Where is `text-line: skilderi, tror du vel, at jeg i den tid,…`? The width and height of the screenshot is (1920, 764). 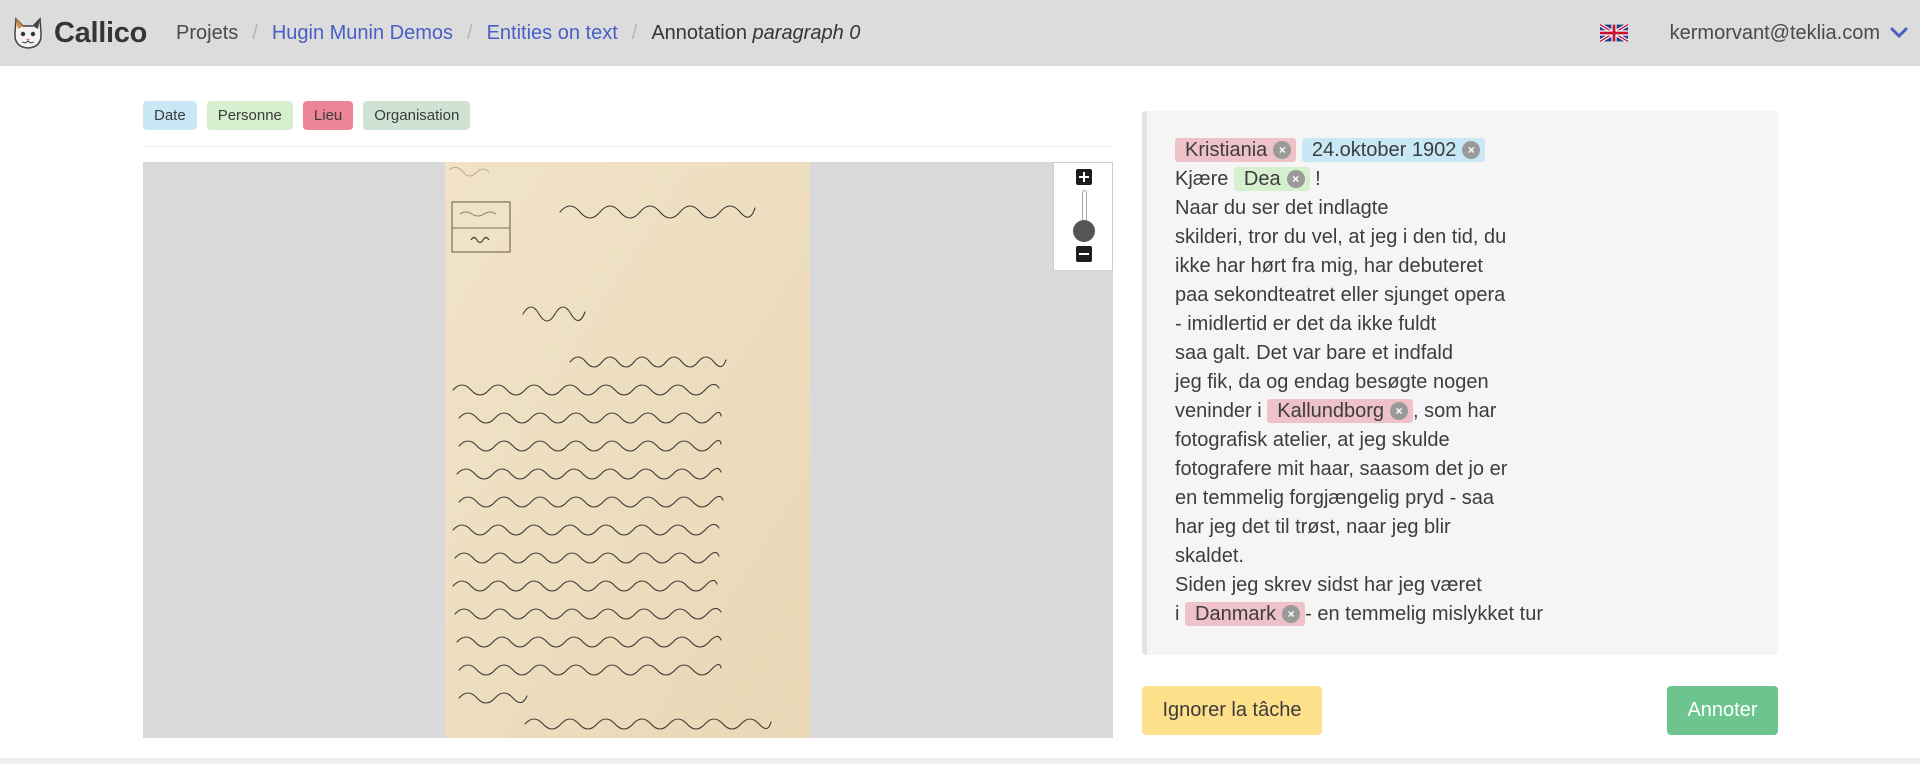
text-line: skilderi, tror du vel, at jeg i den tid,… is located at coordinates (1341, 237).